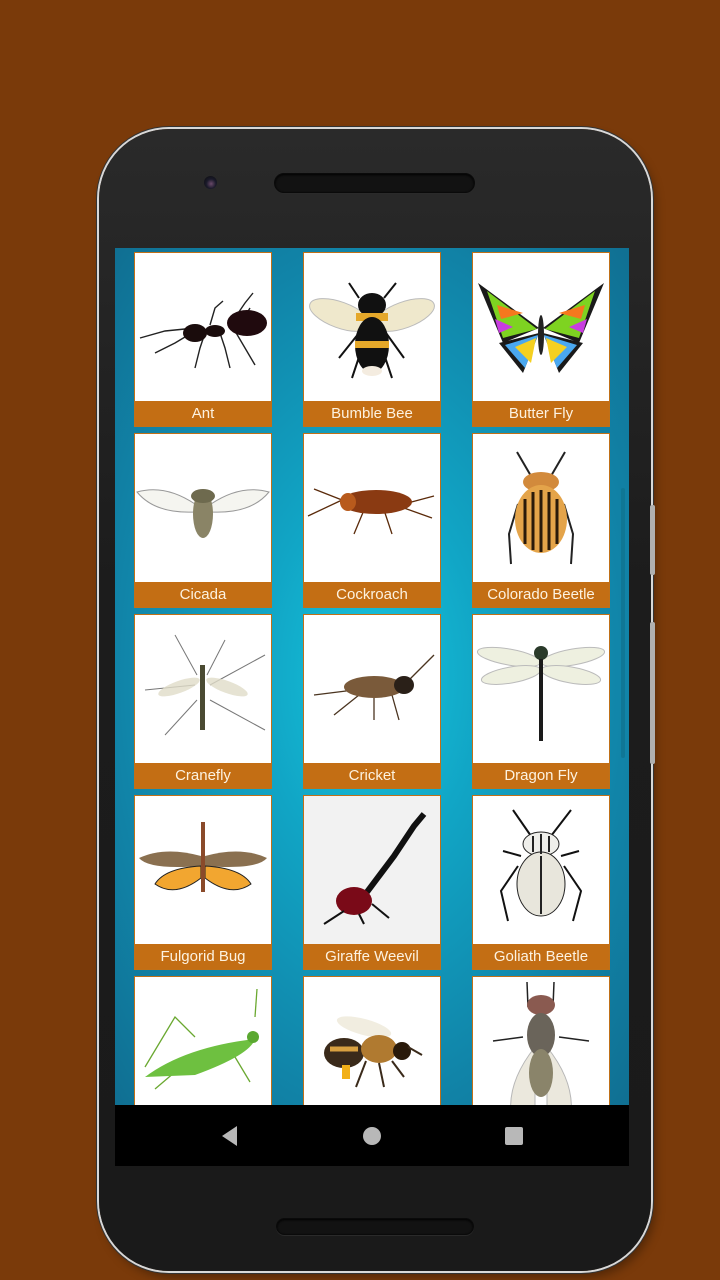  I want to click on grid-item-dragonfly: Dragon Fly, so click(541, 701).